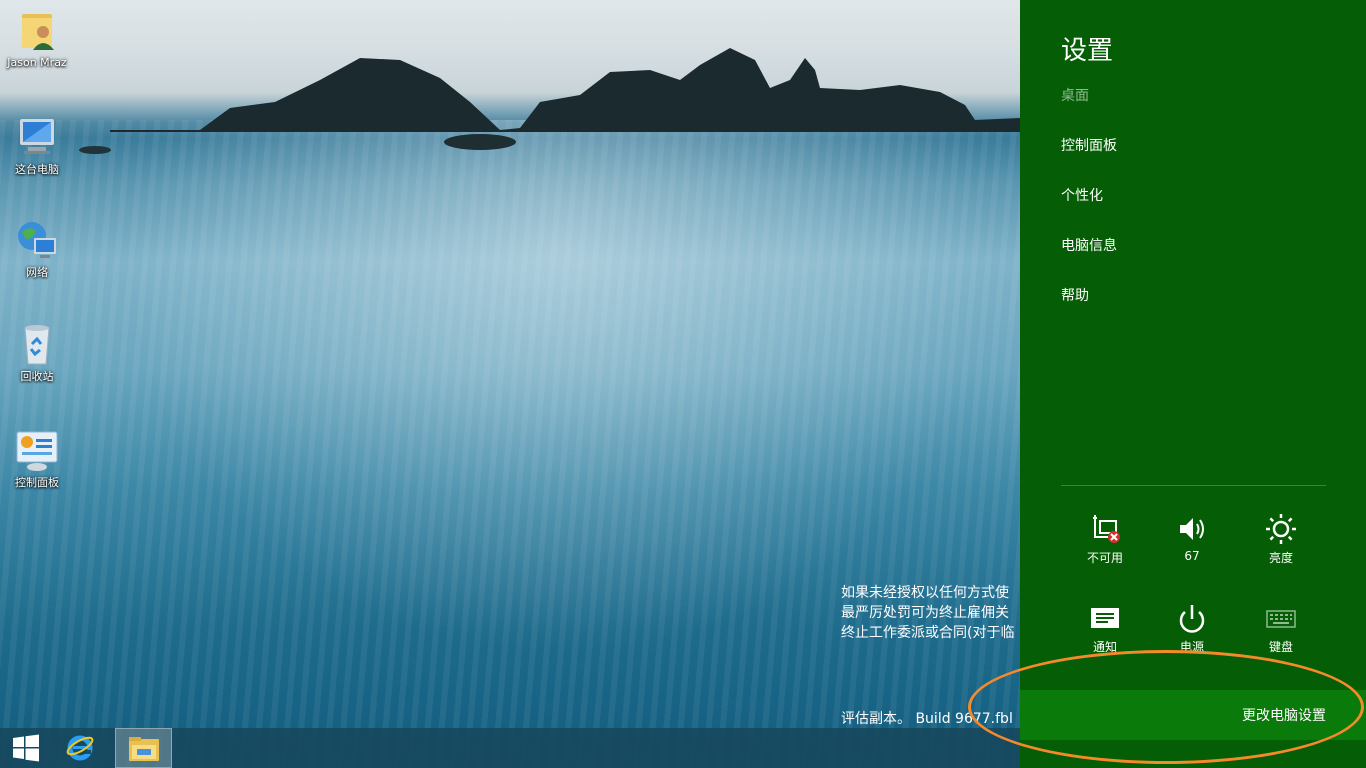 This screenshot has height=768, width=1366. I want to click on control-panel-icon, so click(37, 451).